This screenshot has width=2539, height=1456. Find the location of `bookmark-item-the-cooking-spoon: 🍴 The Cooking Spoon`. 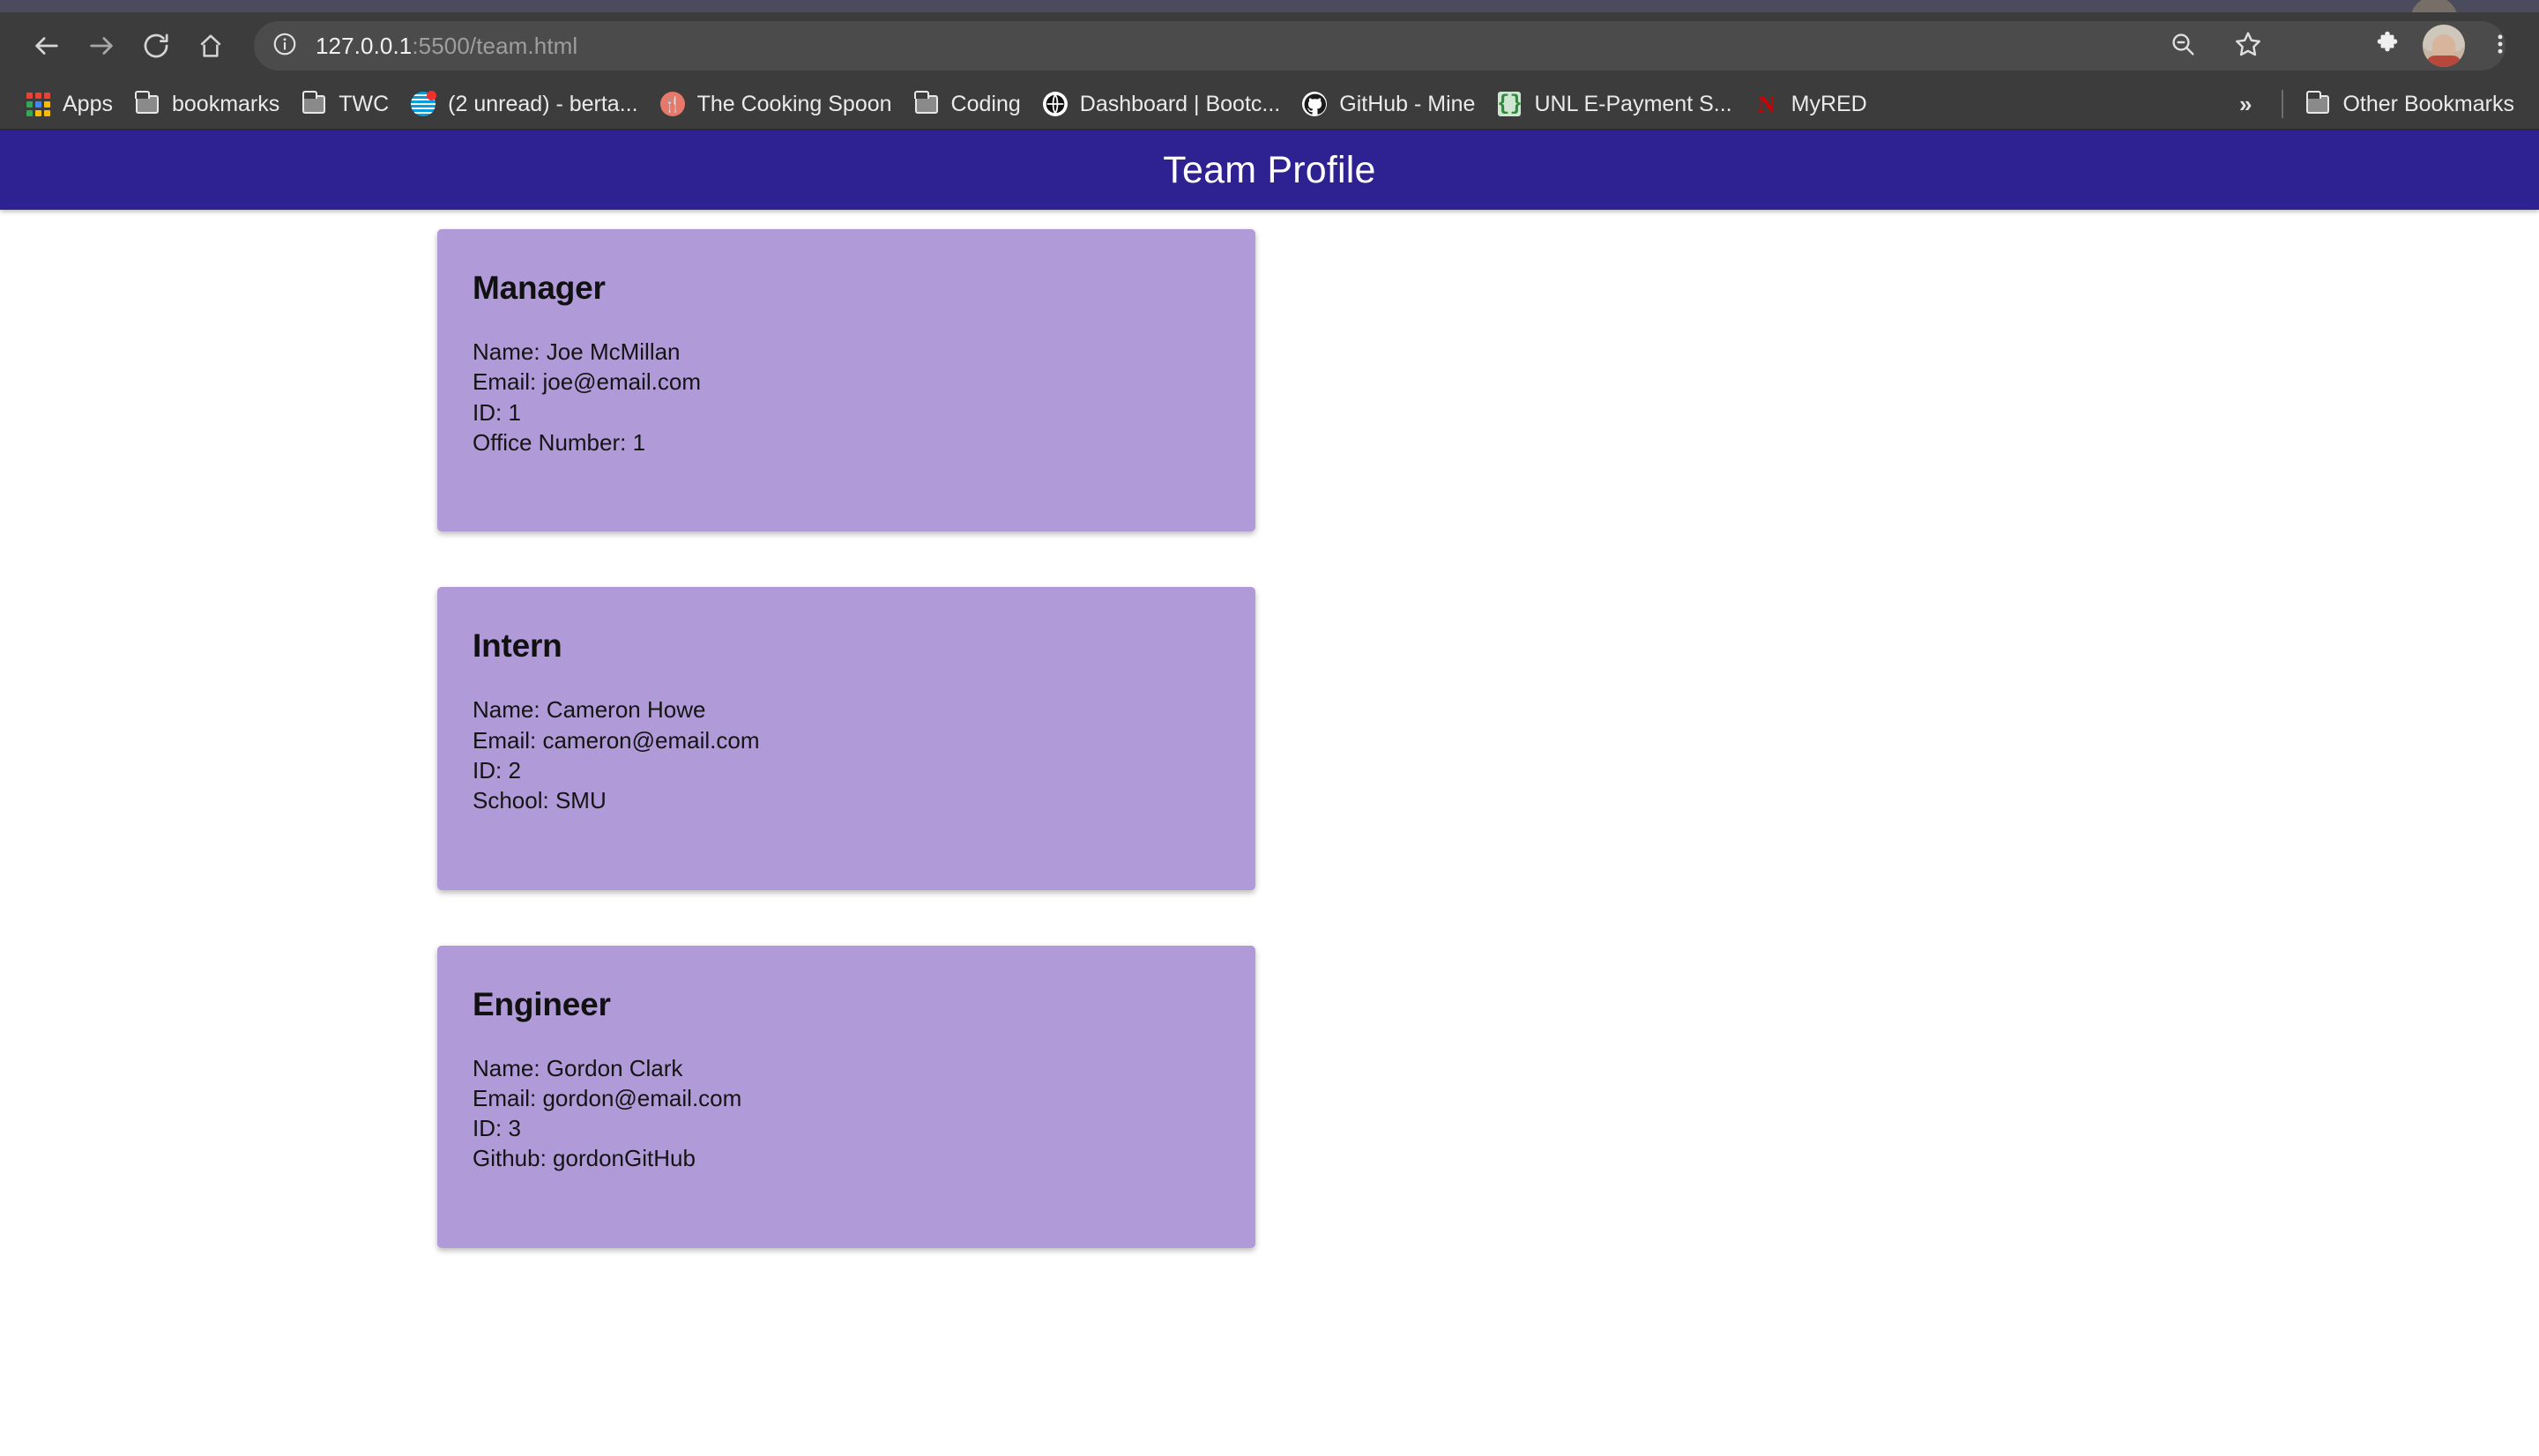

bookmark-item-the-cooking-spoon: 🍴 The Cooking Spoon is located at coordinates (776, 104).